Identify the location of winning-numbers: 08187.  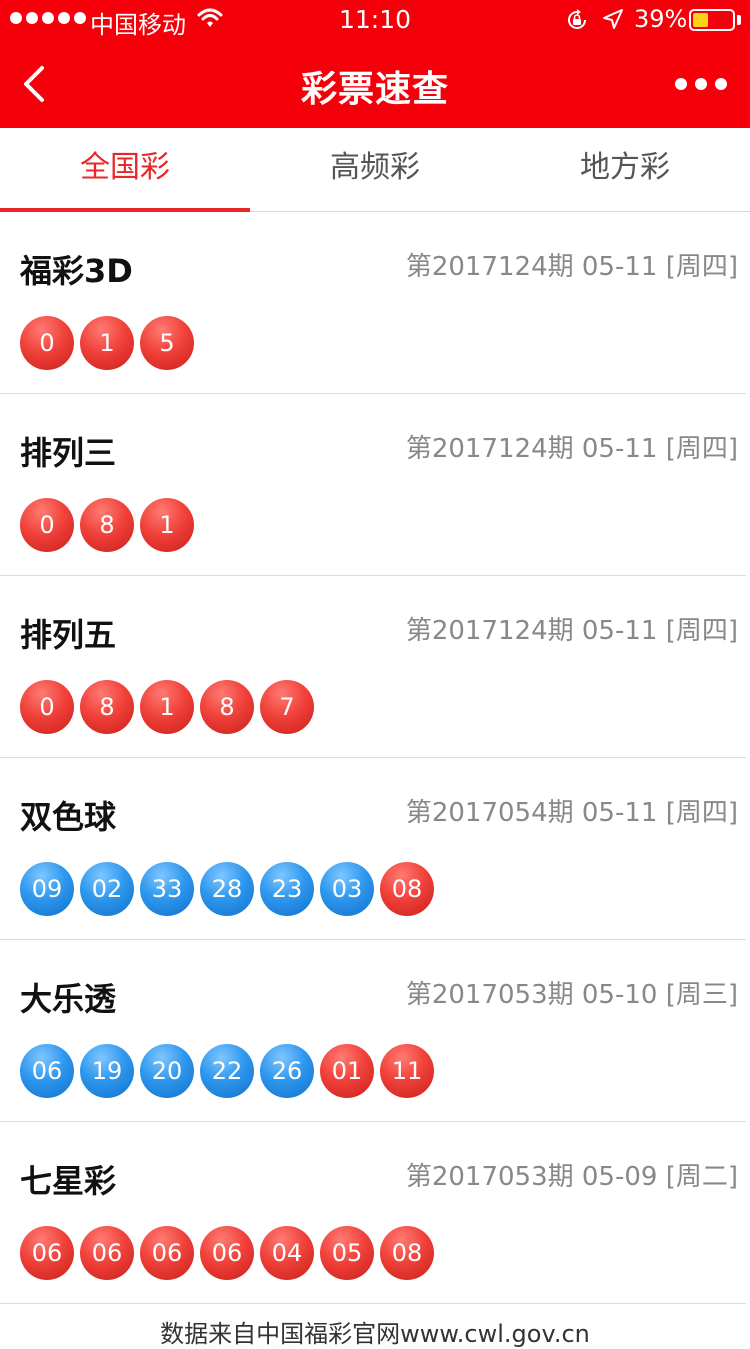
(167, 707).